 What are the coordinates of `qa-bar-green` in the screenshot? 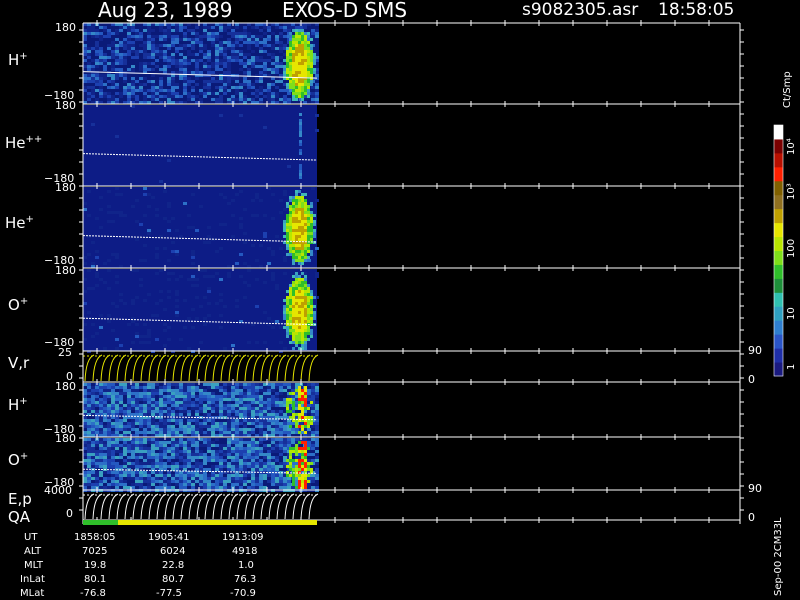 It's located at (100, 522).